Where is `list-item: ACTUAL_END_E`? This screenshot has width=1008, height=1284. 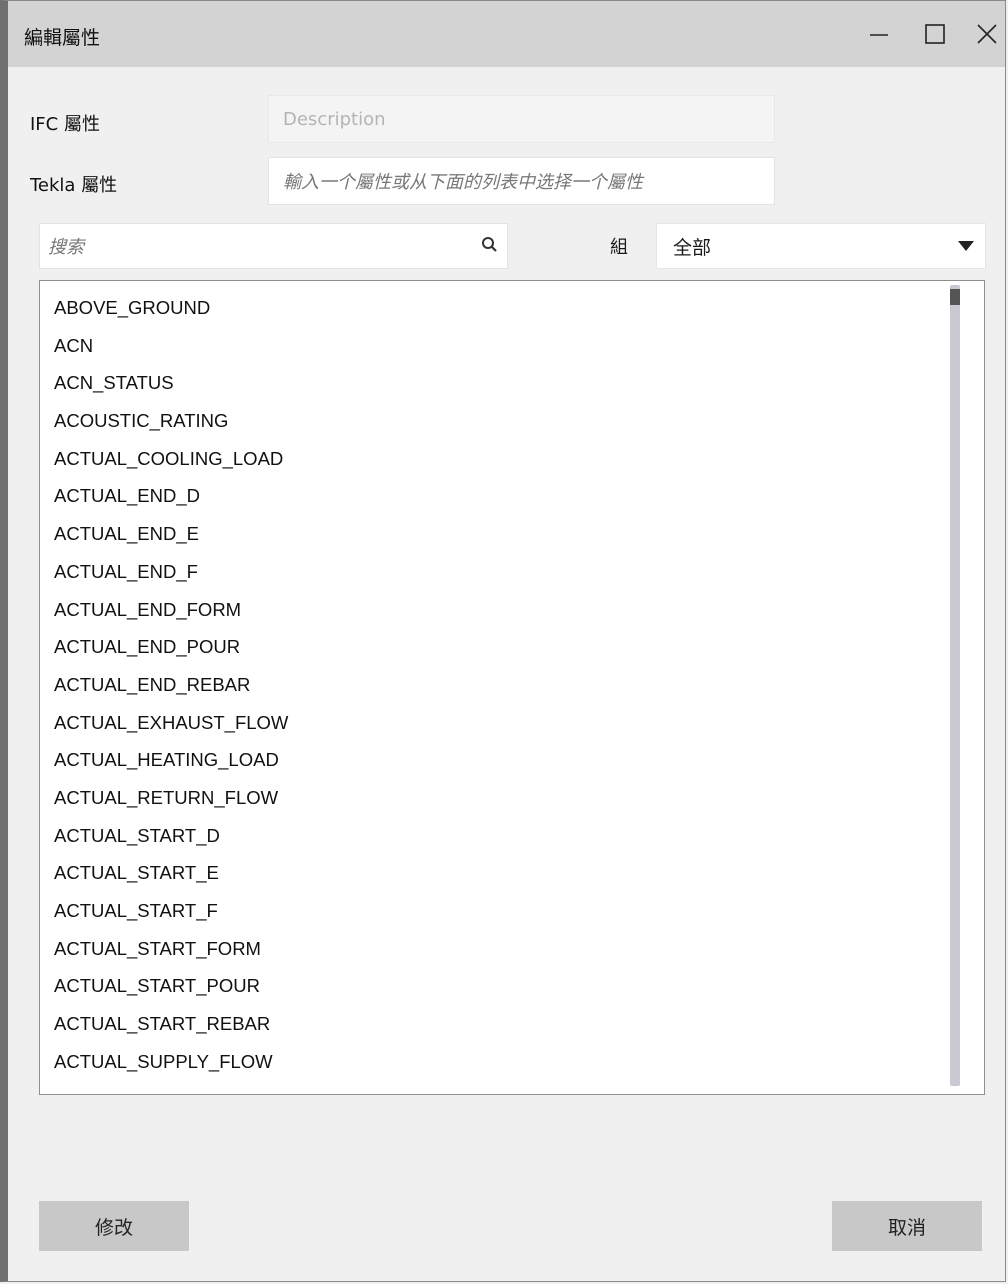 list-item: ACTUAL_END_E is located at coordinates (171, 534).